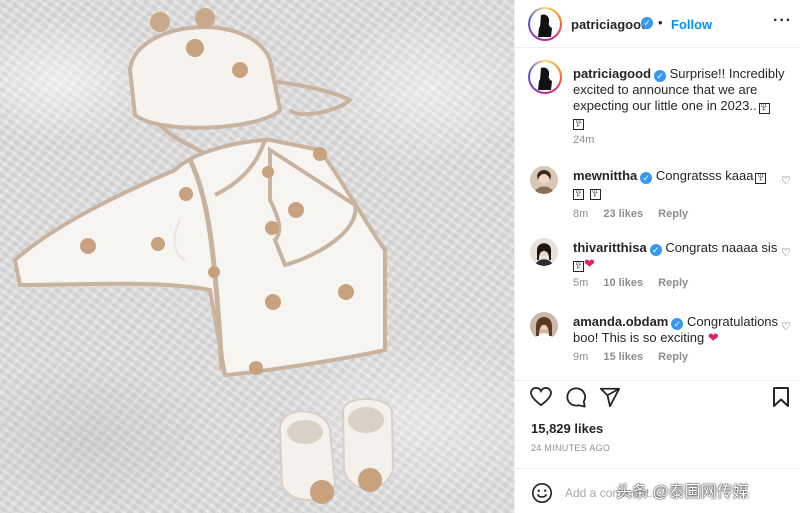 This screenshot has height=513, width=800. I want to click on comment-icon, so click(576, 397).